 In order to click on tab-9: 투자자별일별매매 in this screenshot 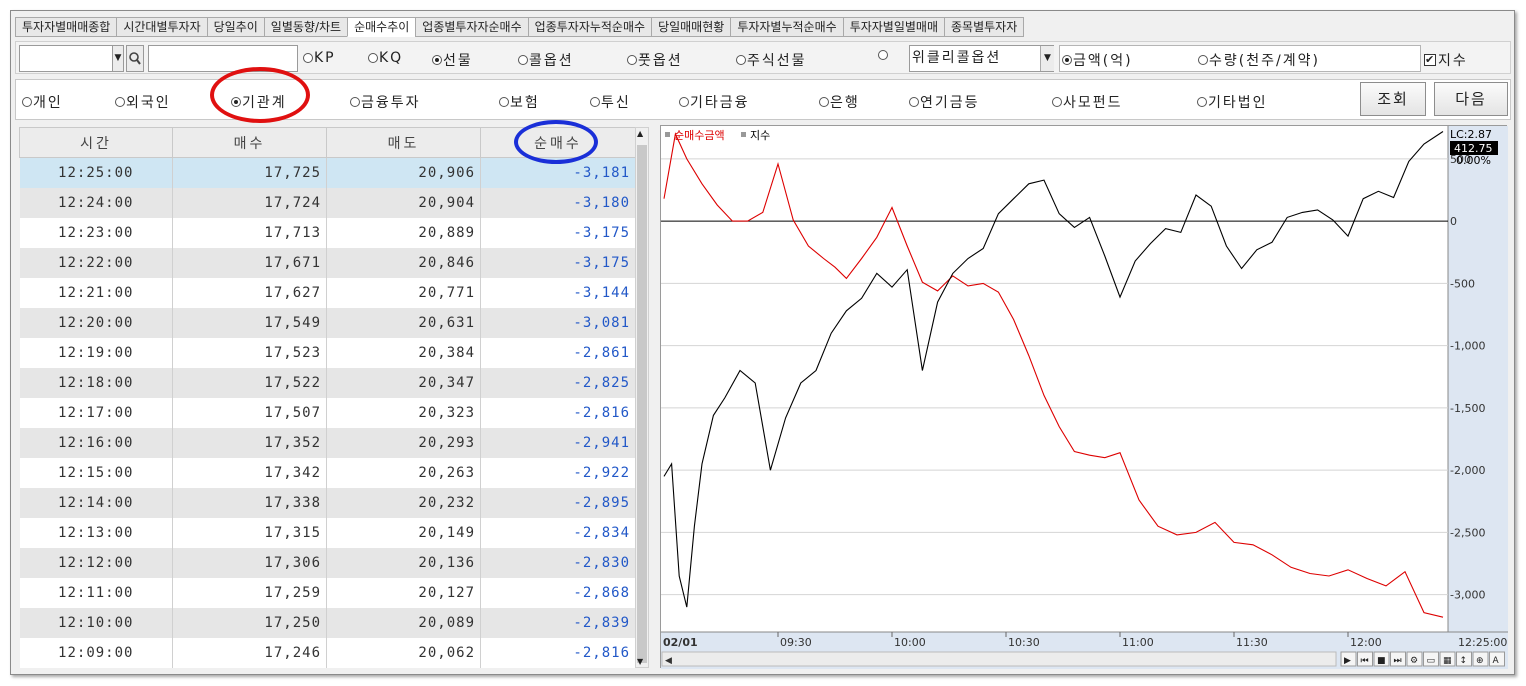, I will do `click(893, 27)`.